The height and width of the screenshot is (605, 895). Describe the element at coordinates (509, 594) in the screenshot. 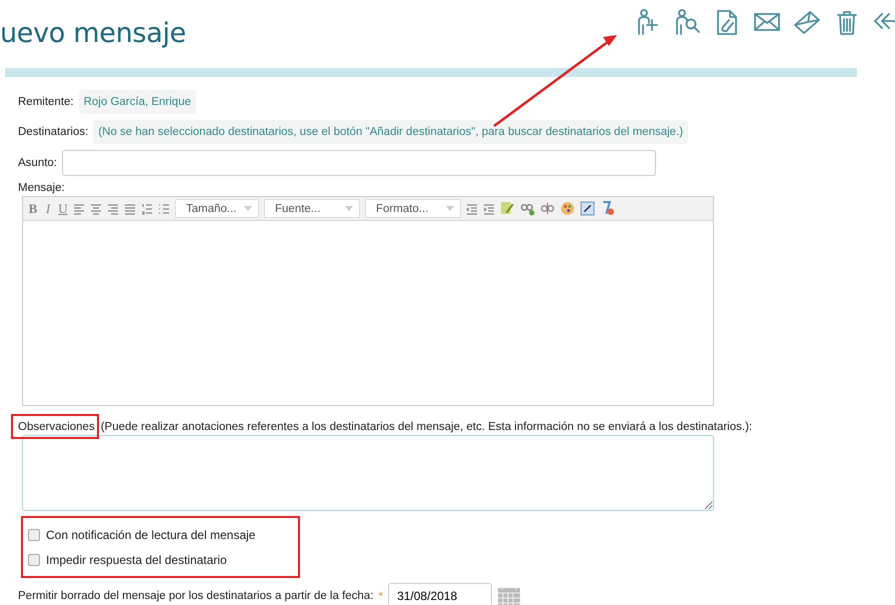

I see `calendar-icon` at that location.